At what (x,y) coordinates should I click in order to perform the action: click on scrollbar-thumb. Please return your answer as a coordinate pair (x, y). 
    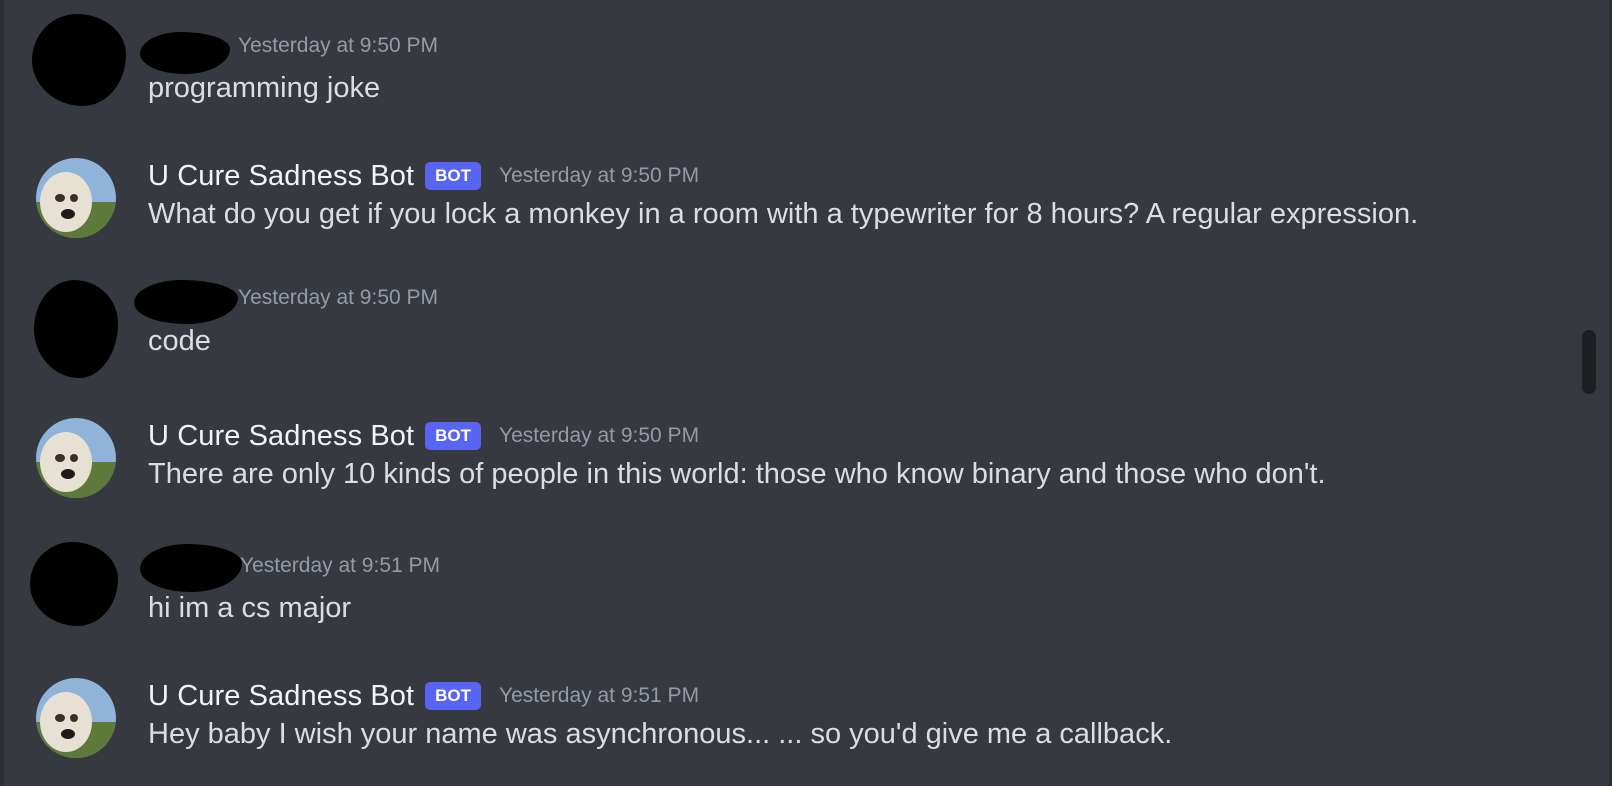
    Looking at the image, I should click on (1589, 362).